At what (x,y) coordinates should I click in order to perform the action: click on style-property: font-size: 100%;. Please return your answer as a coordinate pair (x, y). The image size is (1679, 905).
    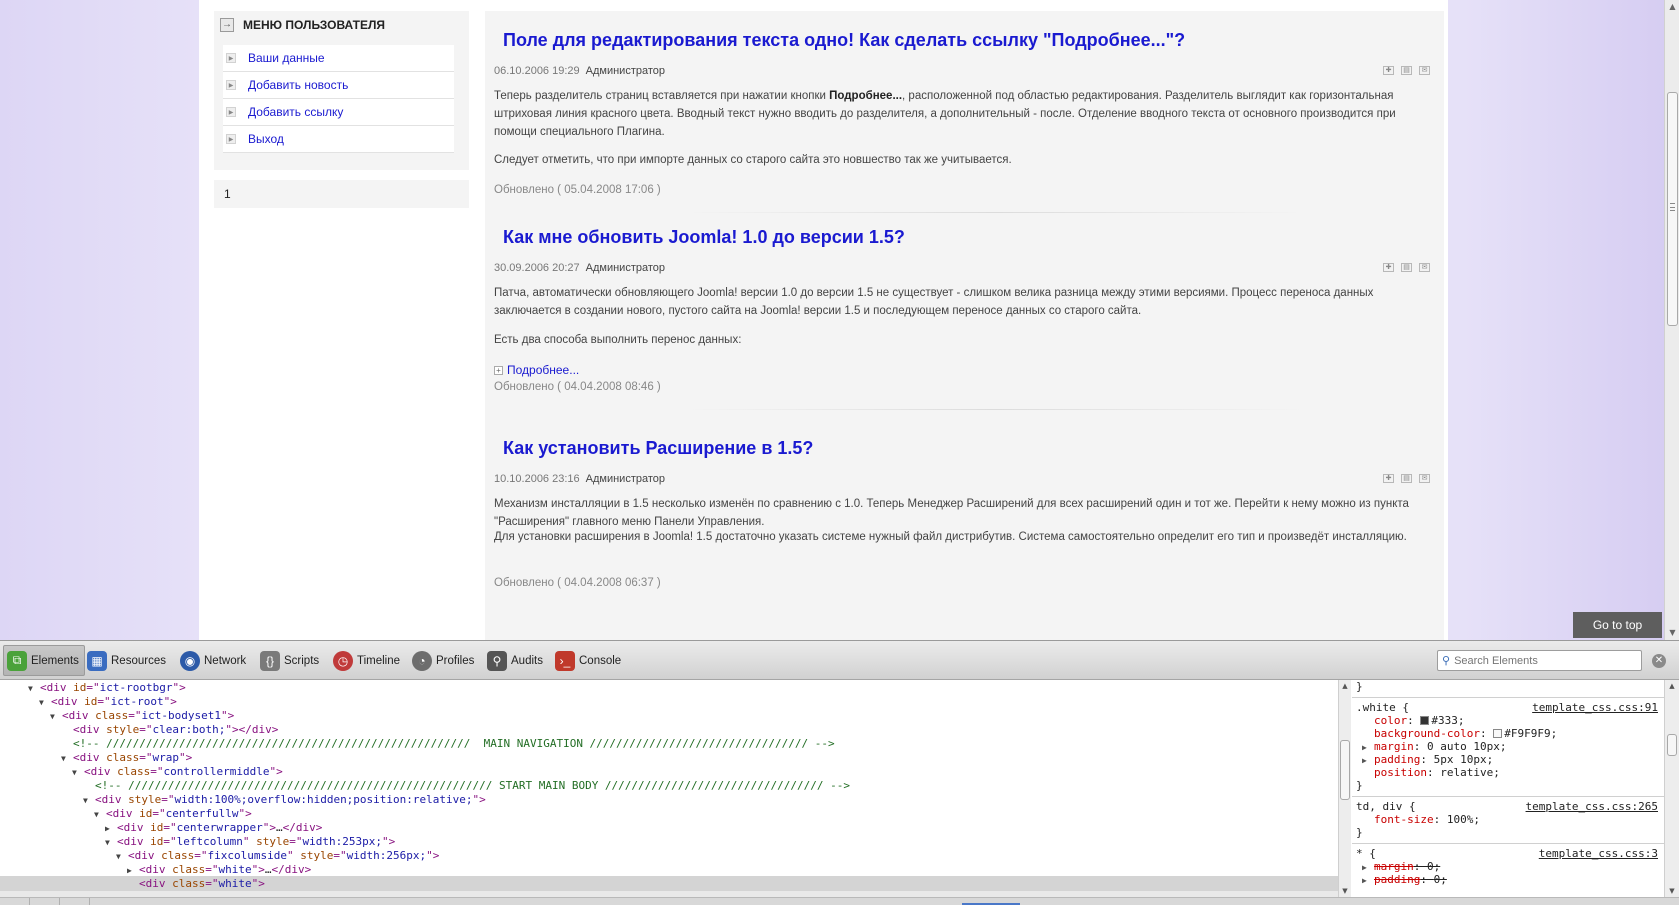
    Looking at the image, I should click on (1509, 820).